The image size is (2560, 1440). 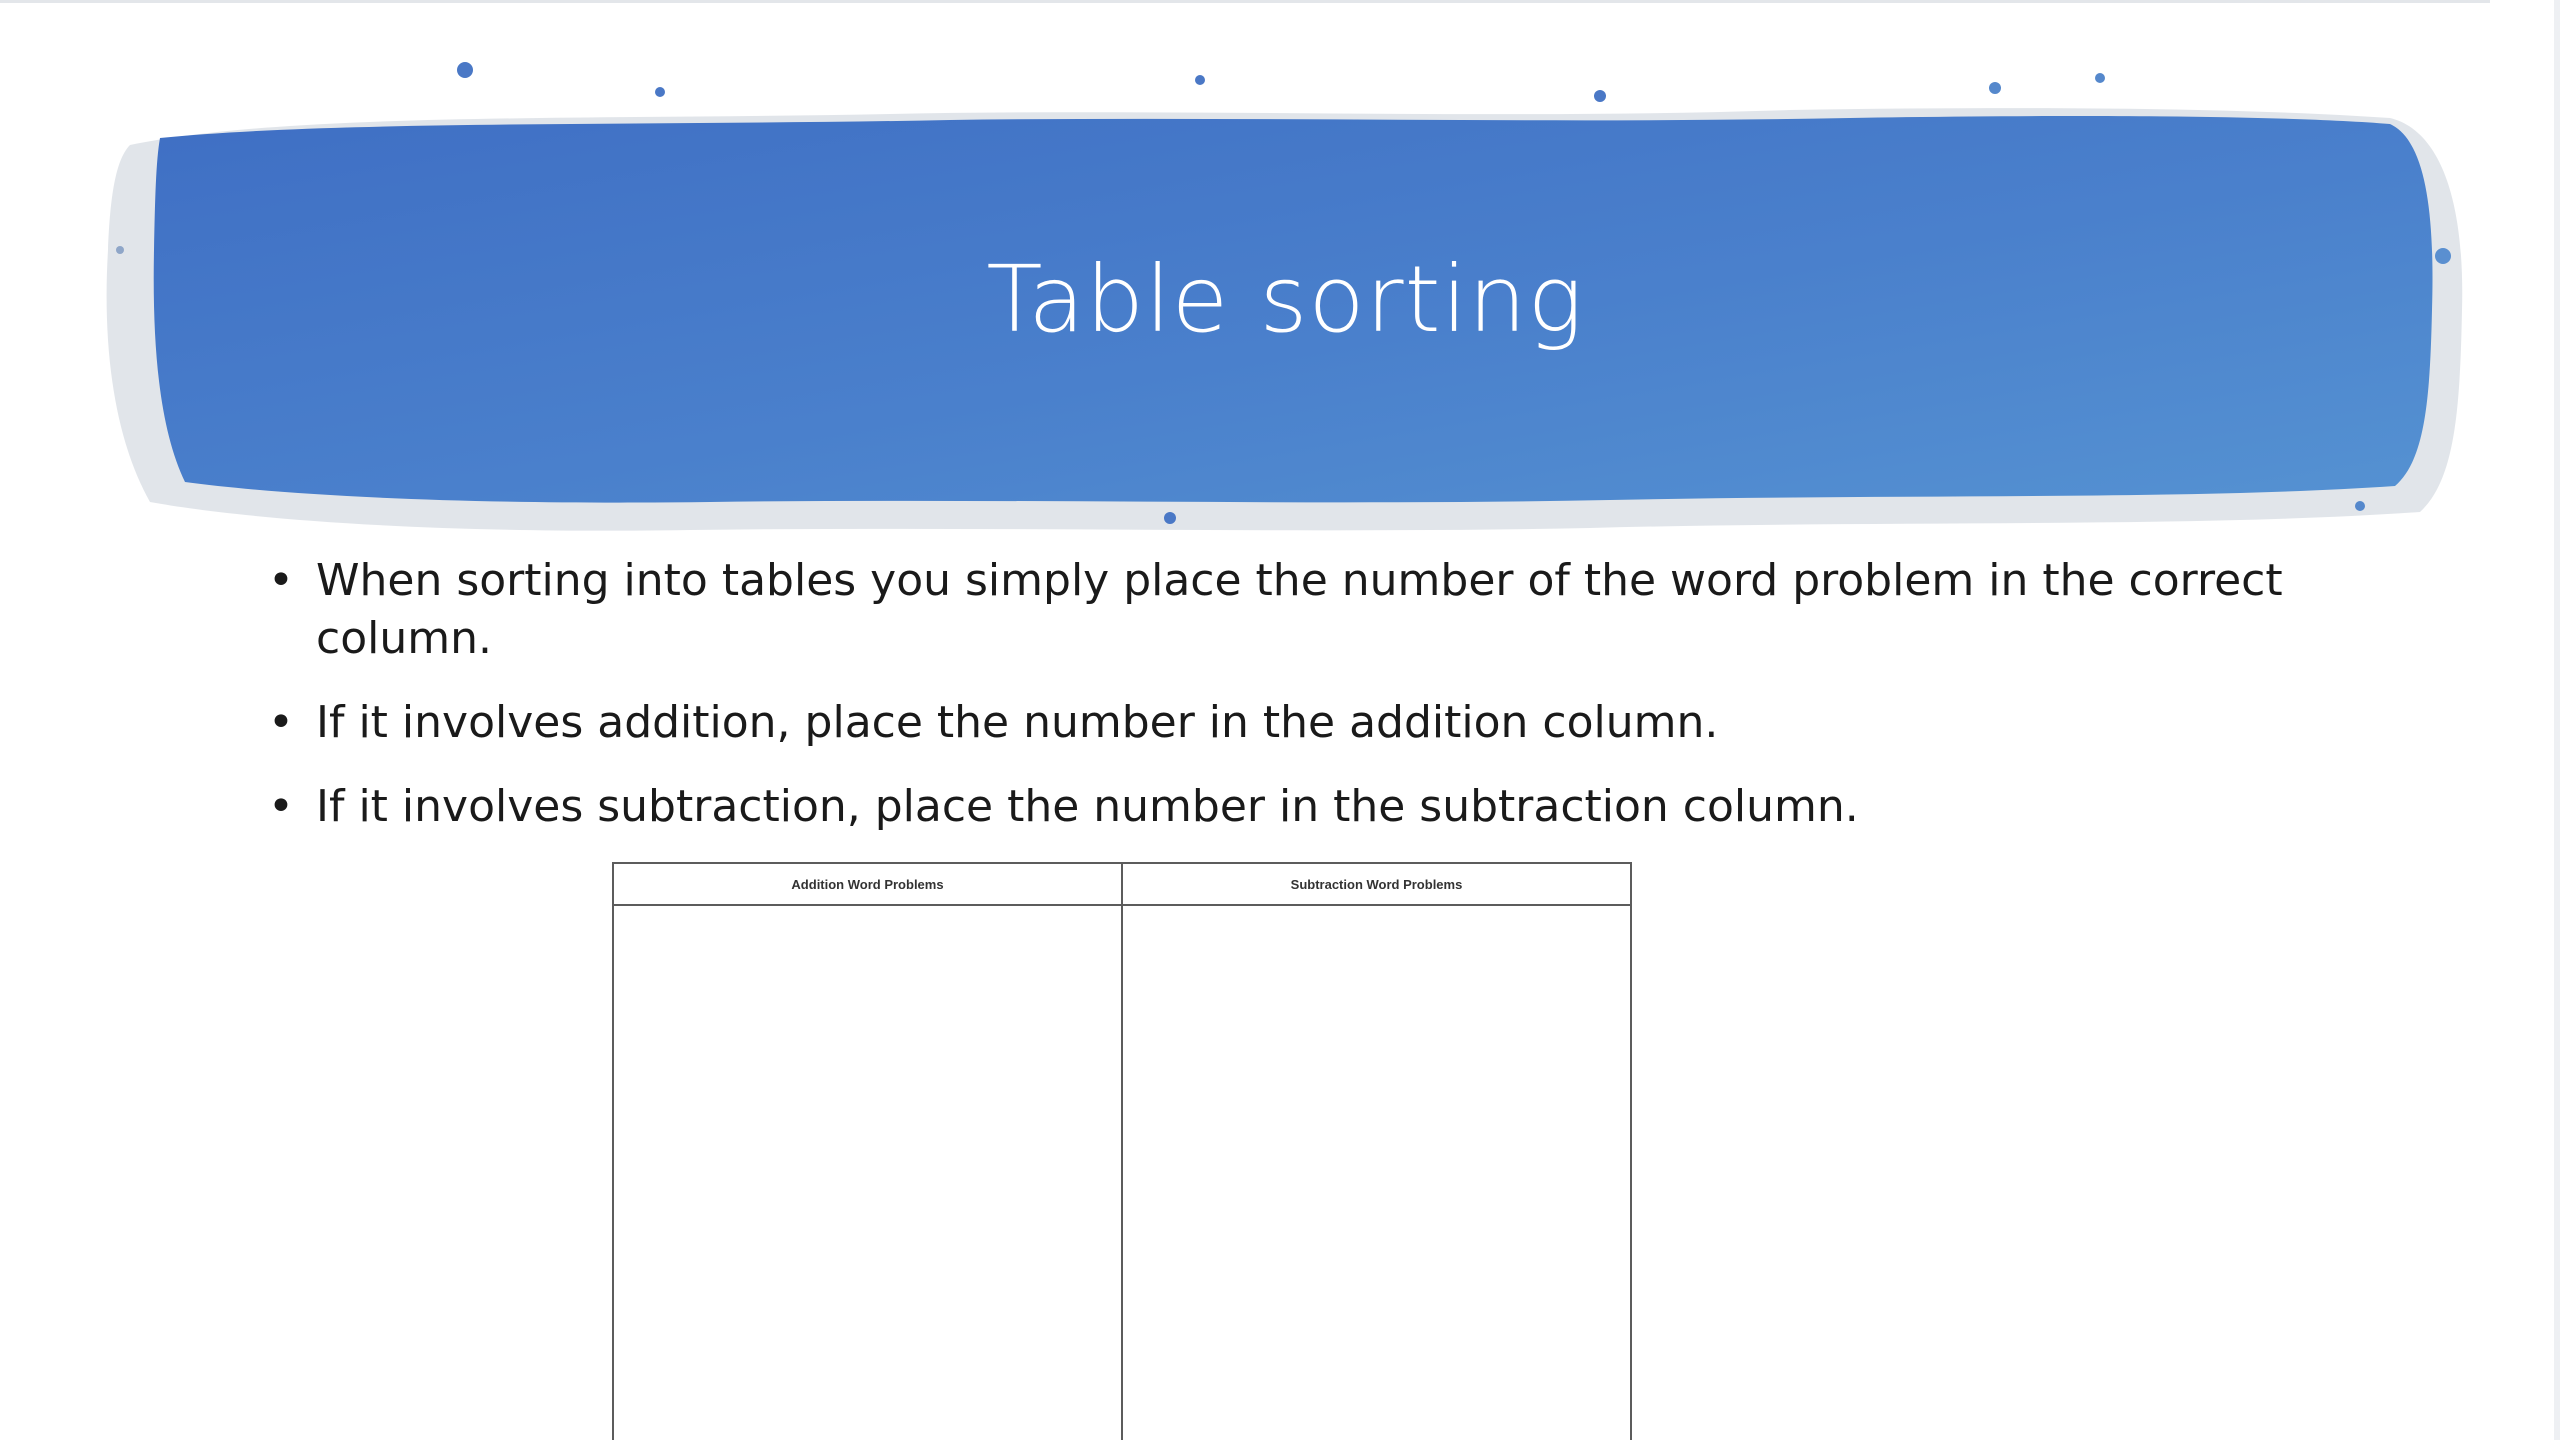 I want to click on subtraction-column, so click(x=1375, y=1173).